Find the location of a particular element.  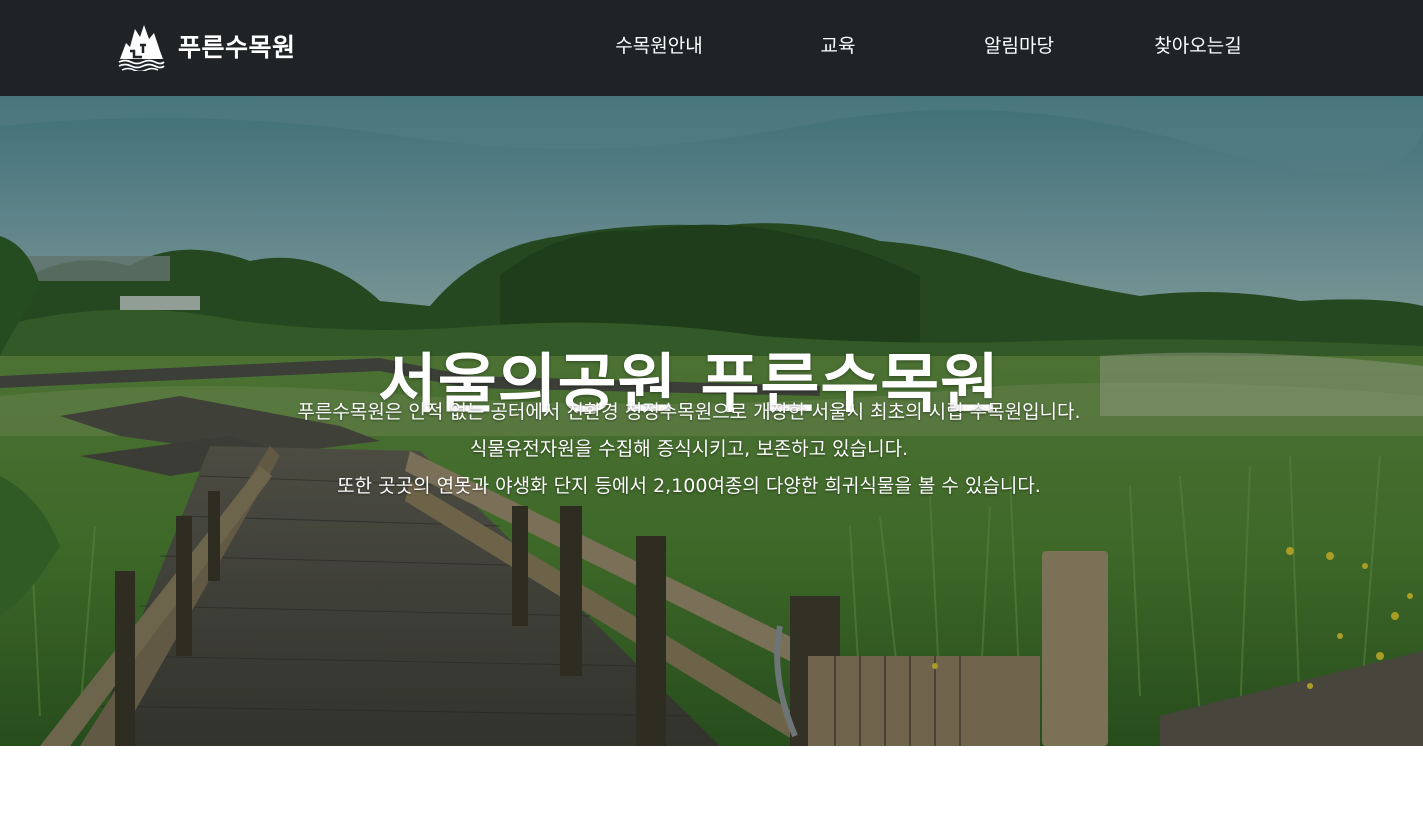

content-area is located at coordinates (711, 790).